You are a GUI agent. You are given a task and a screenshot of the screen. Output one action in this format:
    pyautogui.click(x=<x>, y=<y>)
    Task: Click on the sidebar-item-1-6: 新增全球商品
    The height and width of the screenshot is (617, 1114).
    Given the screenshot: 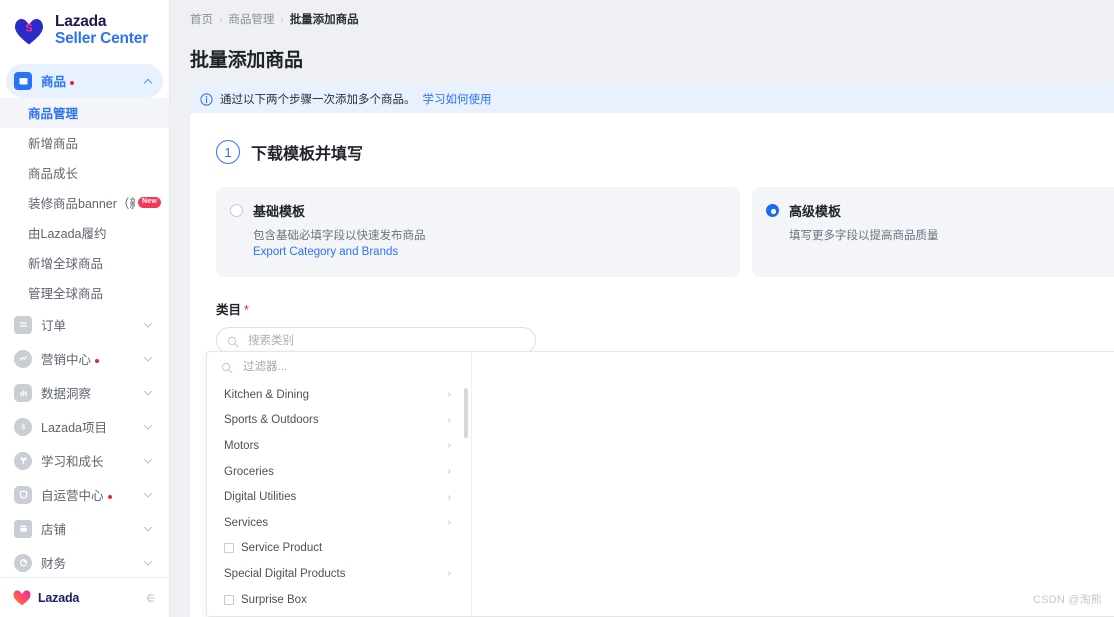 What is the action you would take?
    pyautogui.click(x=84, y=263)
    